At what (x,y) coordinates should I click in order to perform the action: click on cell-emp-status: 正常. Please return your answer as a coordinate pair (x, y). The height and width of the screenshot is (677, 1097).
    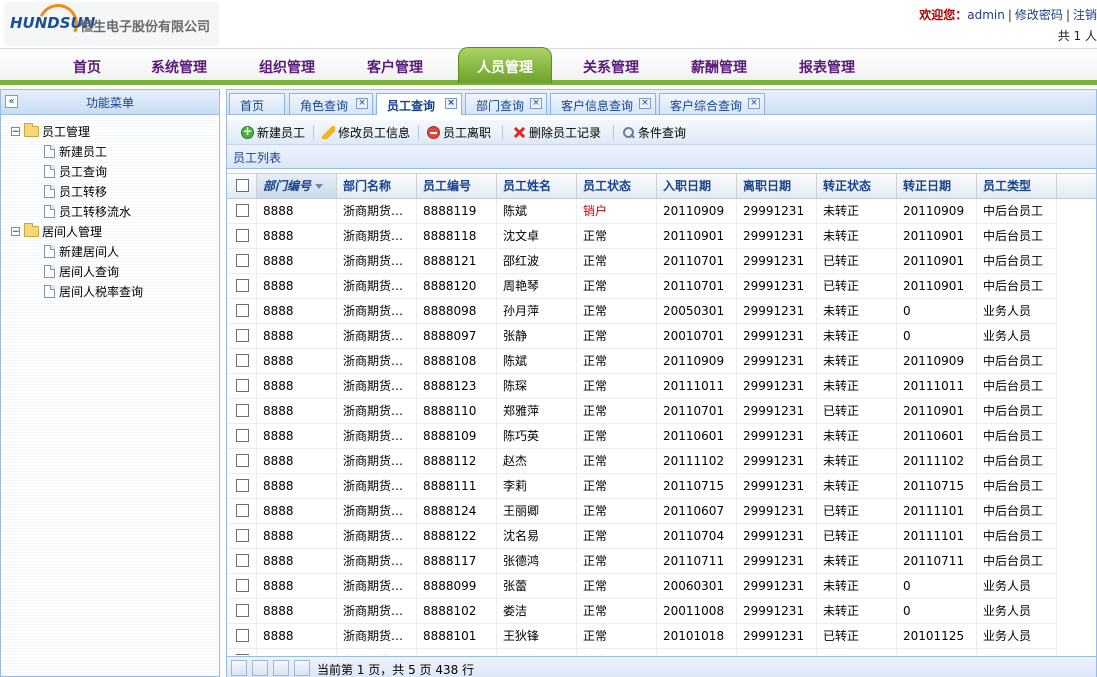
    Looking at the image, I should click on (617, 586).